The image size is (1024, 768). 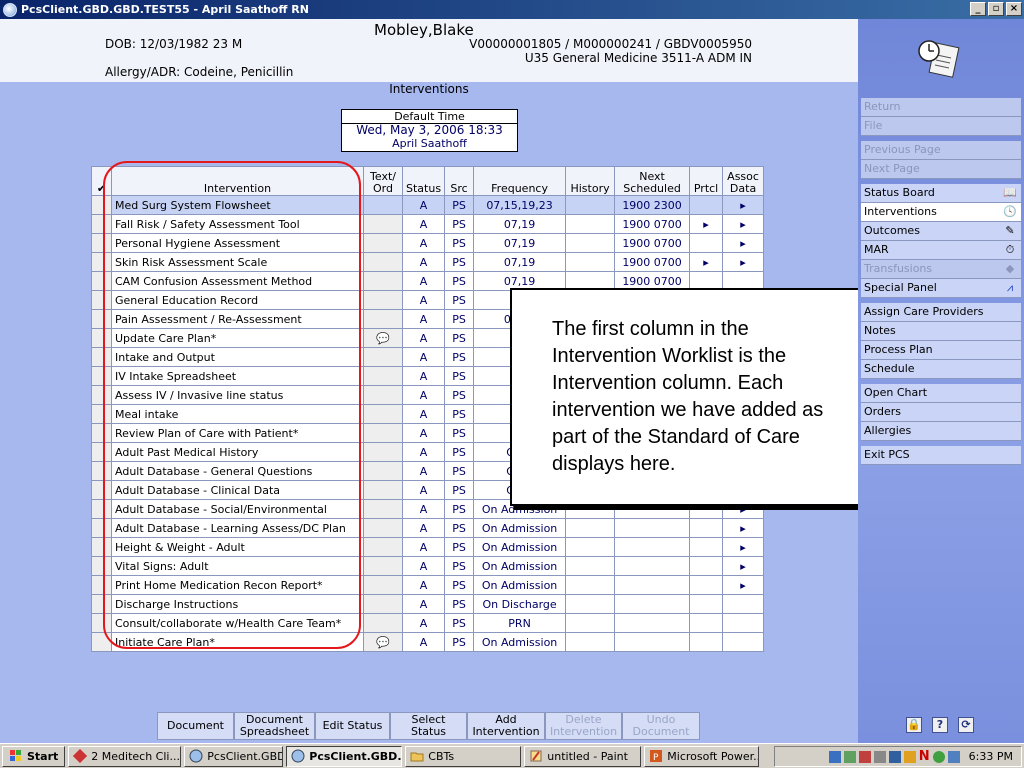 What do you see at coordinates (652, 181) in the screenshot?
I see `header-next-scheduled: Next Scheduled` at bounding box center [652, 181].